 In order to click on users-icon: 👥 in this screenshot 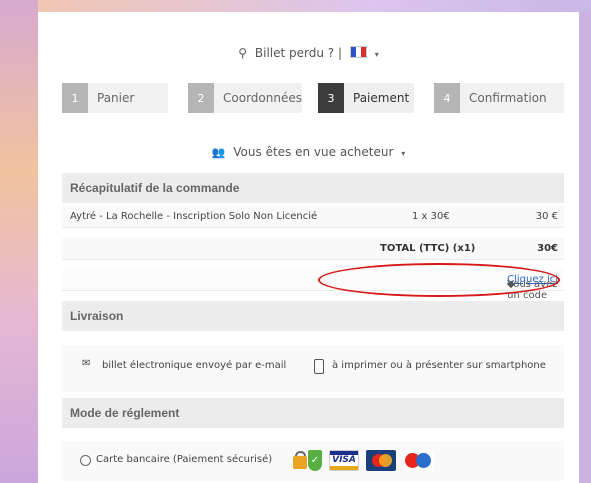, I will do `click(218, 152)`.